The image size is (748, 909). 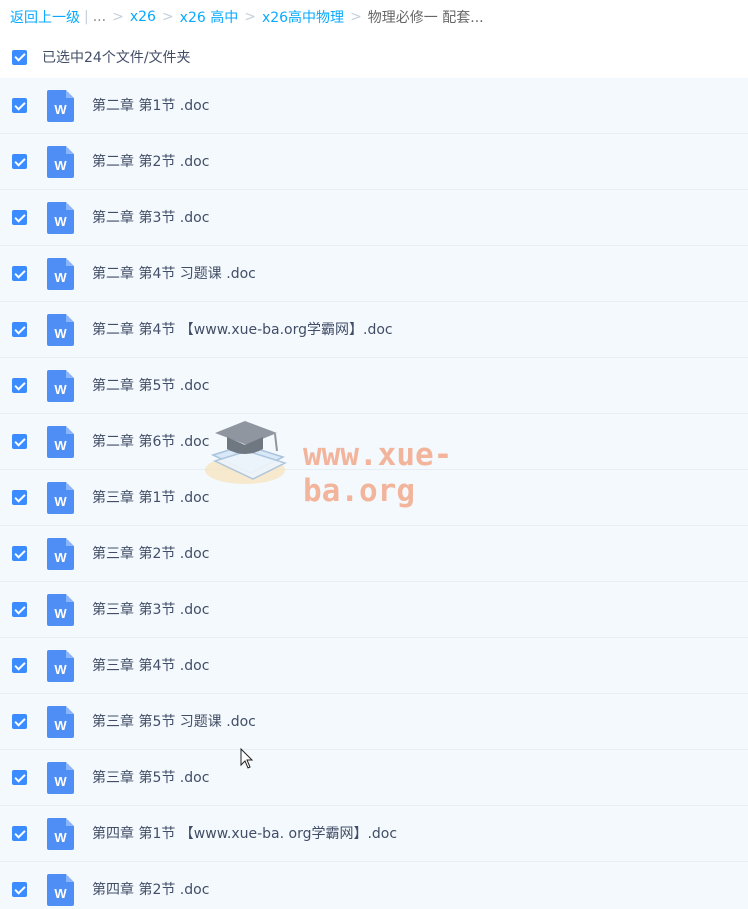 I want to click on breadcrumb-item-x26-physics: x26高中物理, so click(x=303, y=17).